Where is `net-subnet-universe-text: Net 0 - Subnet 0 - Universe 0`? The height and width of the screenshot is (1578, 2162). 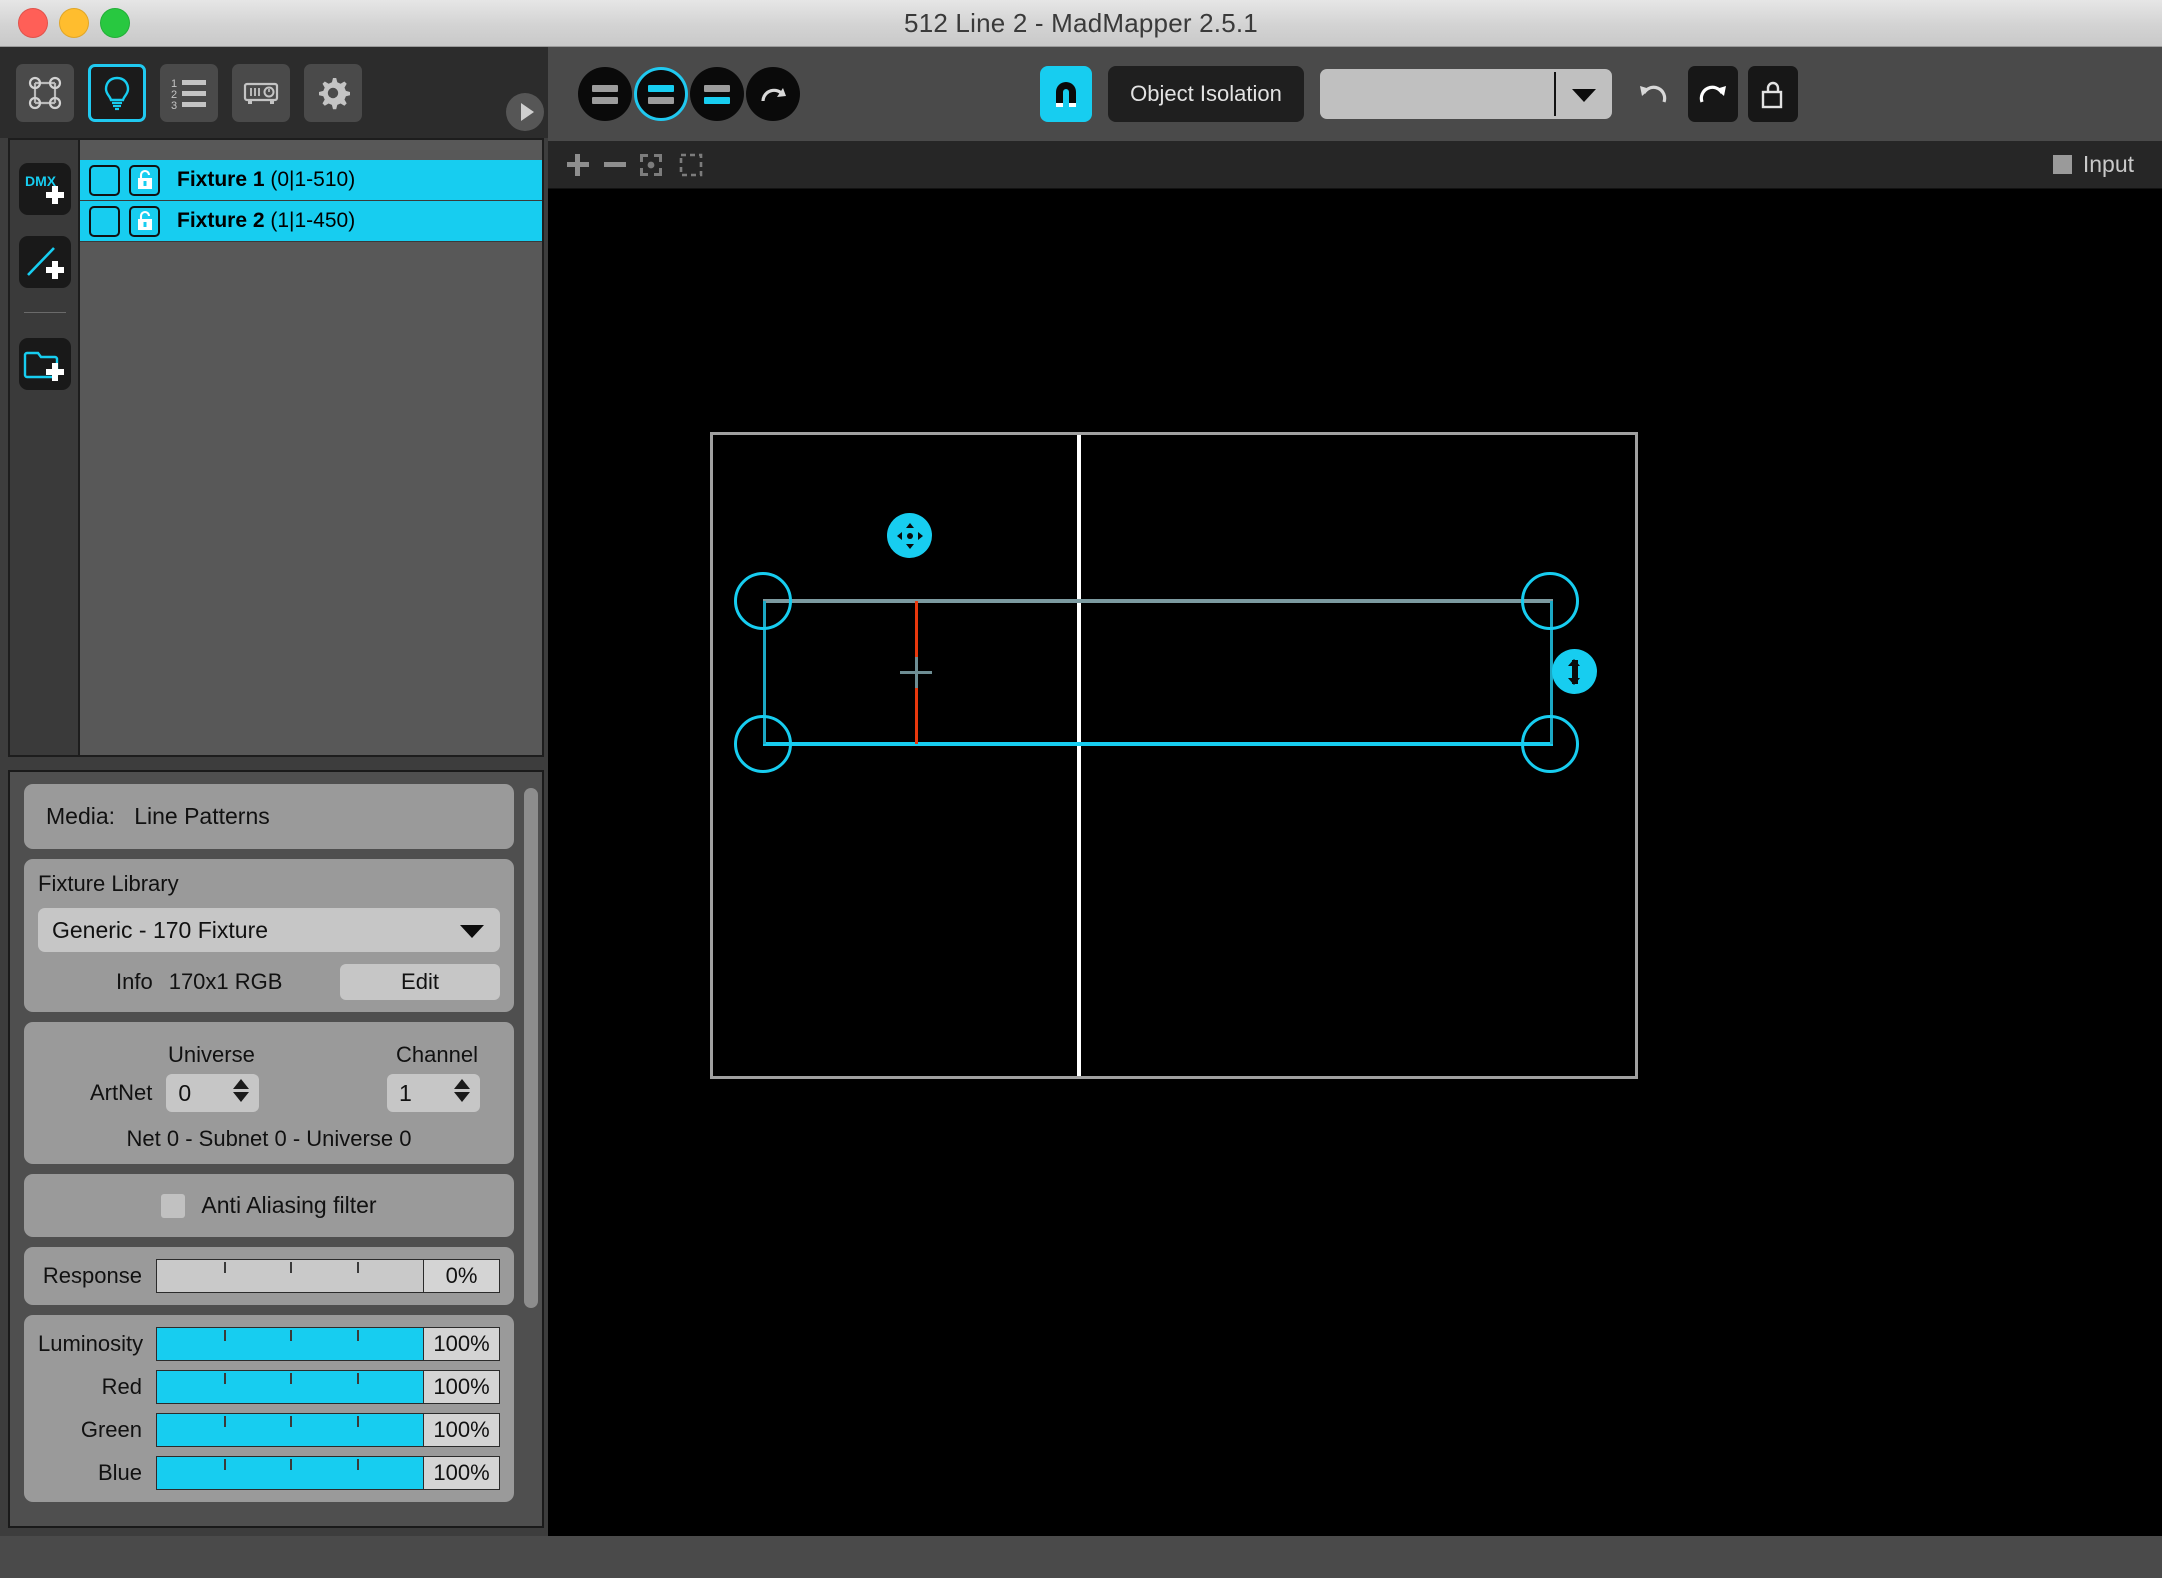 net-subnet-universe-text: Net 0 - Subnet 0 - Universe 0 is located at coordinates (269, 1138).